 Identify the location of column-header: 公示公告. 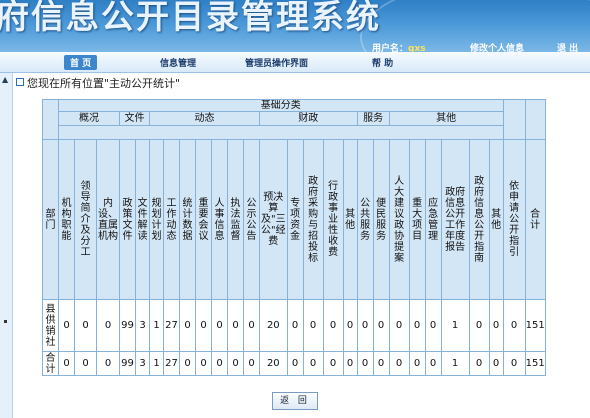
(251, 219).